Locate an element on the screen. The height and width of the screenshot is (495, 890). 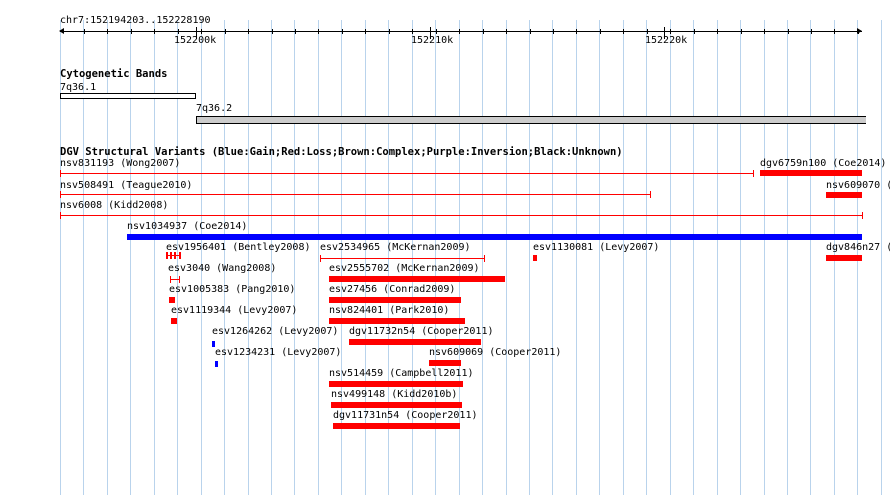
dgv-feature-label: dgv6759n100 (Coe2014) is located at coordinates (823, 163).